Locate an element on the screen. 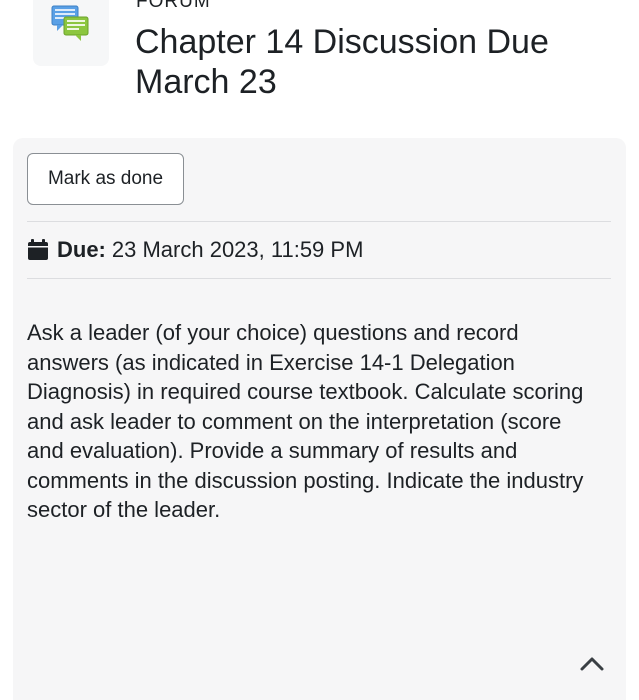 Image resolution: width=639 pixels, height=700 pixels. due-date-row: Due: 23 March 2023, 11:59 PM is located at coordinates (195, 250).